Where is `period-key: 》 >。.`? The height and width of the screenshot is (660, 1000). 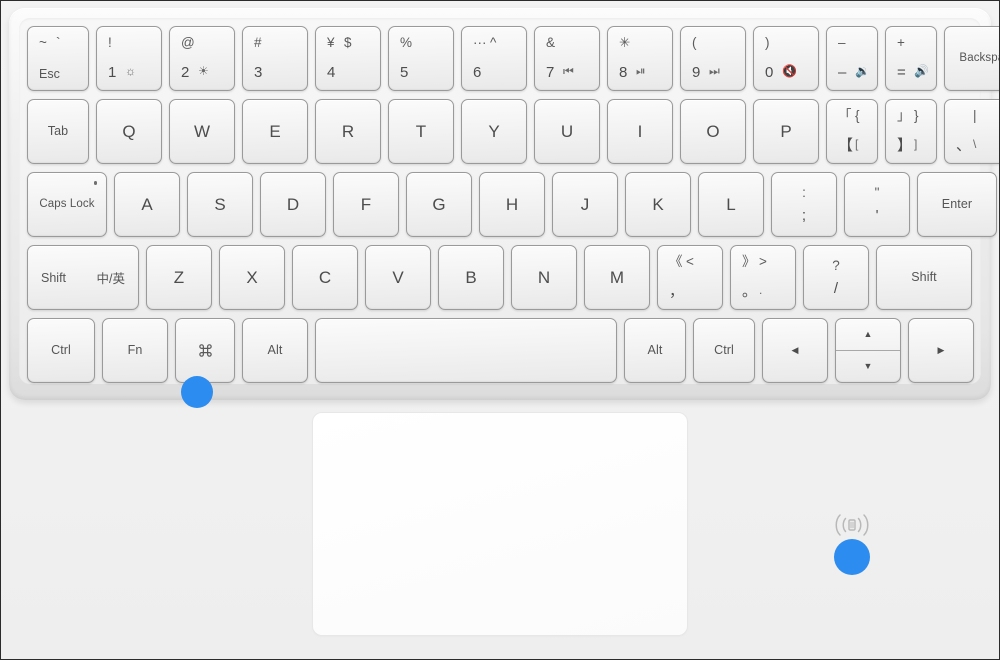 period-key: 》 >。. is located at coordinates (763, 277).